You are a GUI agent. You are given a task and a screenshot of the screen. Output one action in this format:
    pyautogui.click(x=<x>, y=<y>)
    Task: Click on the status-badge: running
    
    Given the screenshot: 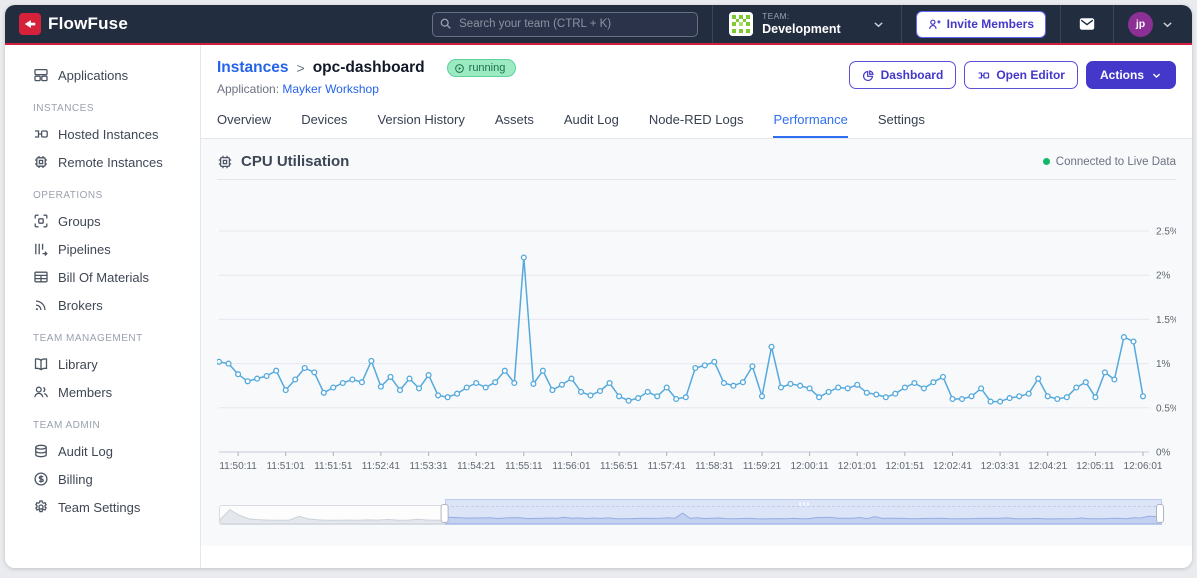 What is the action you would take?
    pyautogui.click(x=481, y=68)
    